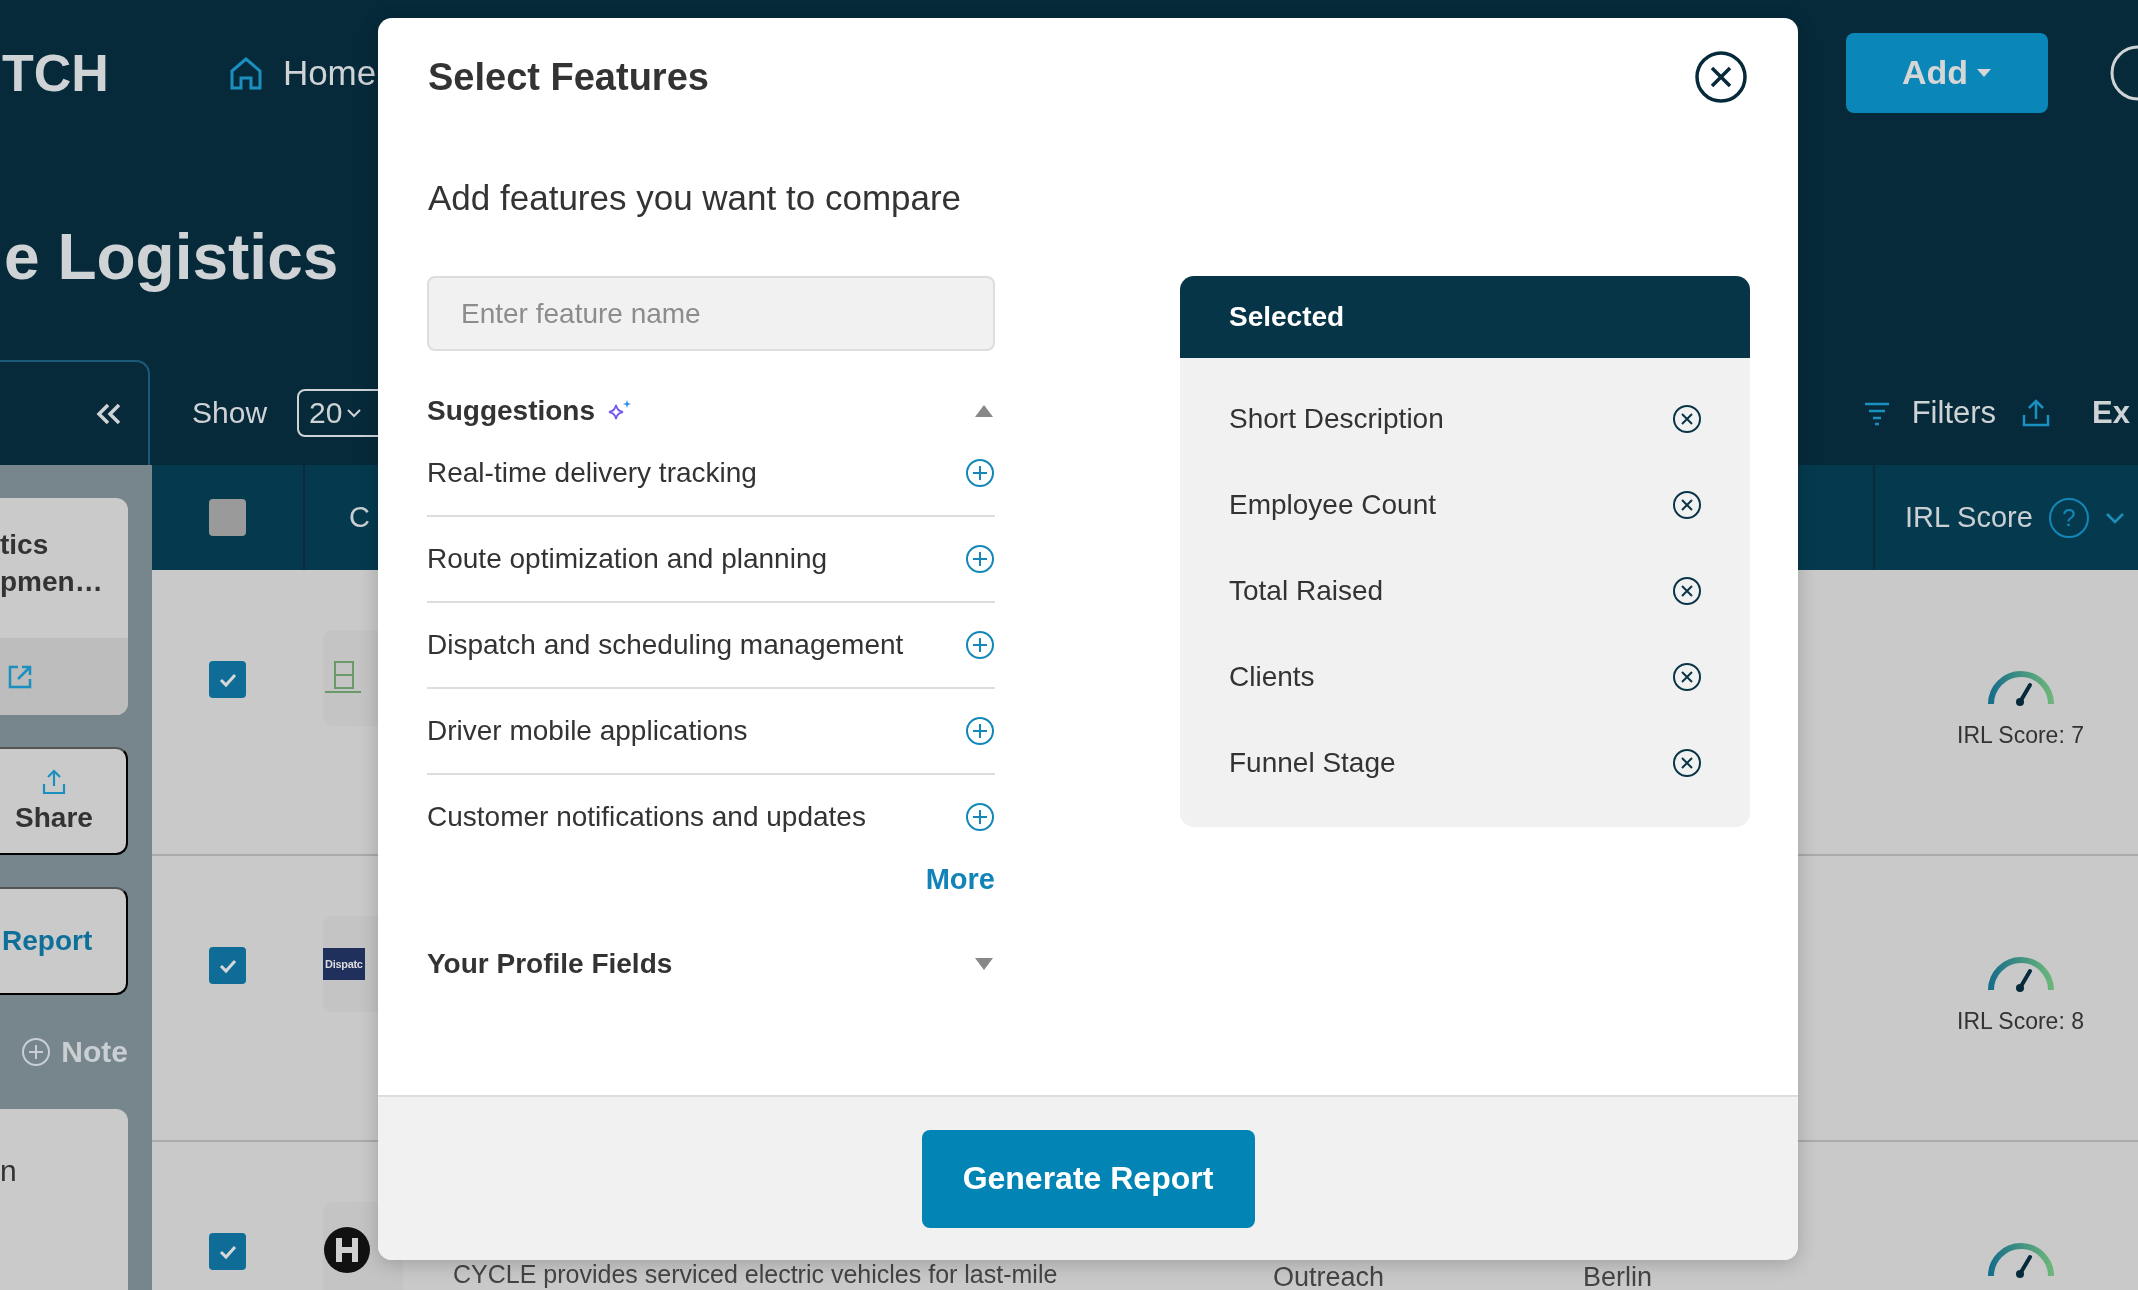 This screenshot has width=2138, height=1290. What do you see at coordinates (755, 1275) in the screenshot?
I see `company-description: CYCLE provides serviced electric vehicles for last-mile` at bounding box center [755, 1275].